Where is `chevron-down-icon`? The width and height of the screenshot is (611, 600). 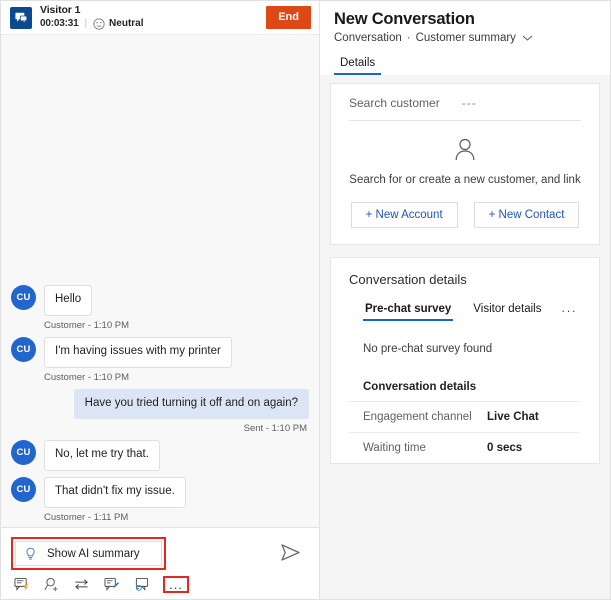
chevron-down-icon is located at coordinates (527, 38).